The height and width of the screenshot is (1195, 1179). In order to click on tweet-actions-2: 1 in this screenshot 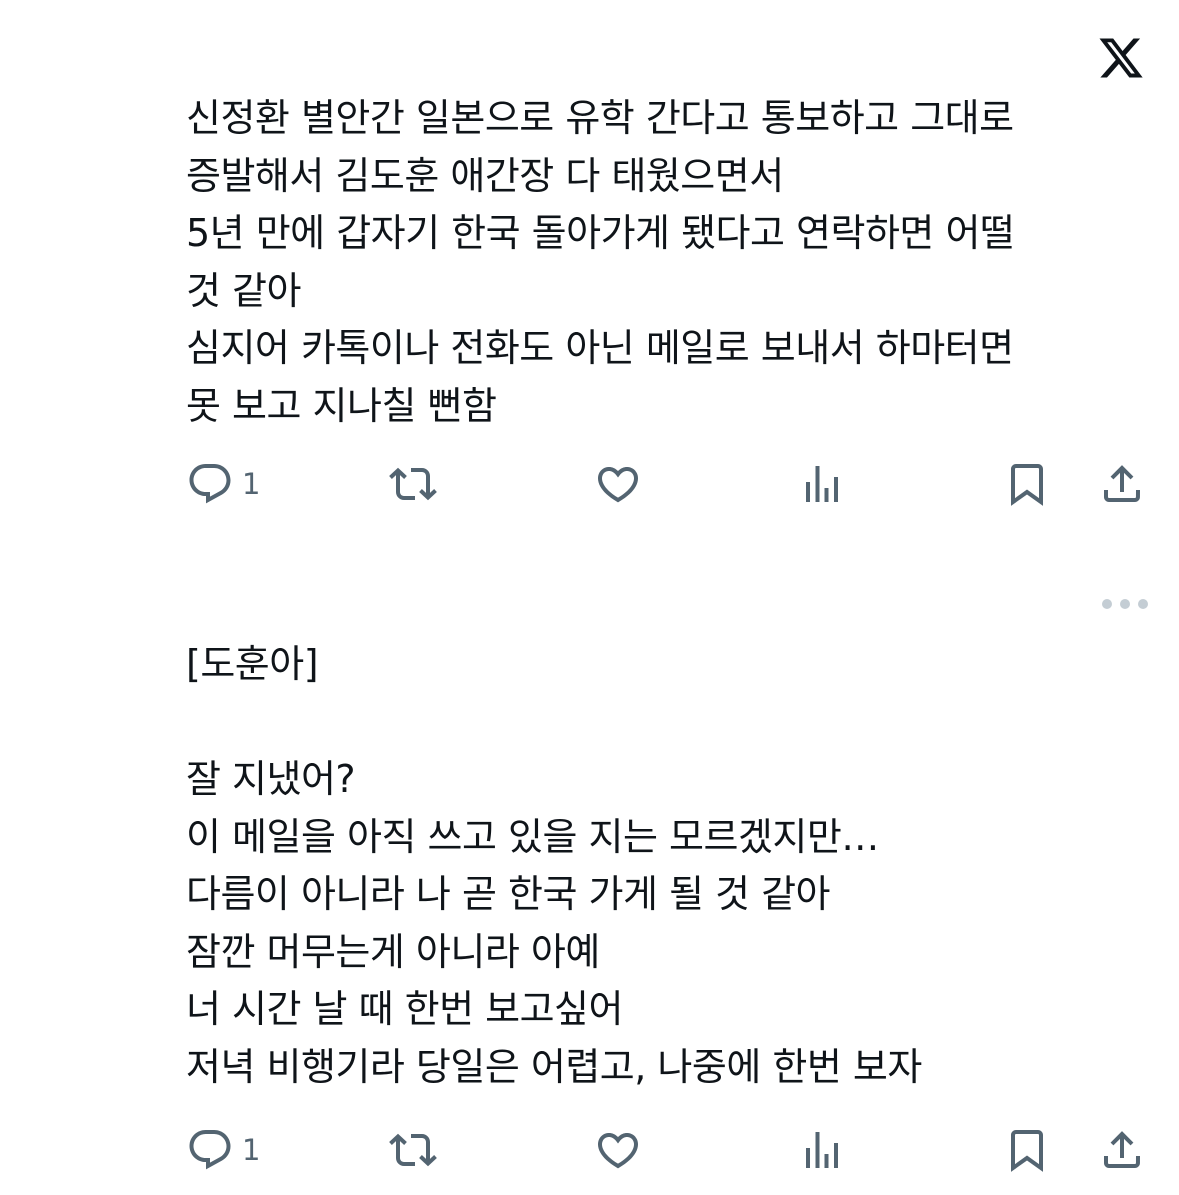, I will do `click(589, 1150)`.